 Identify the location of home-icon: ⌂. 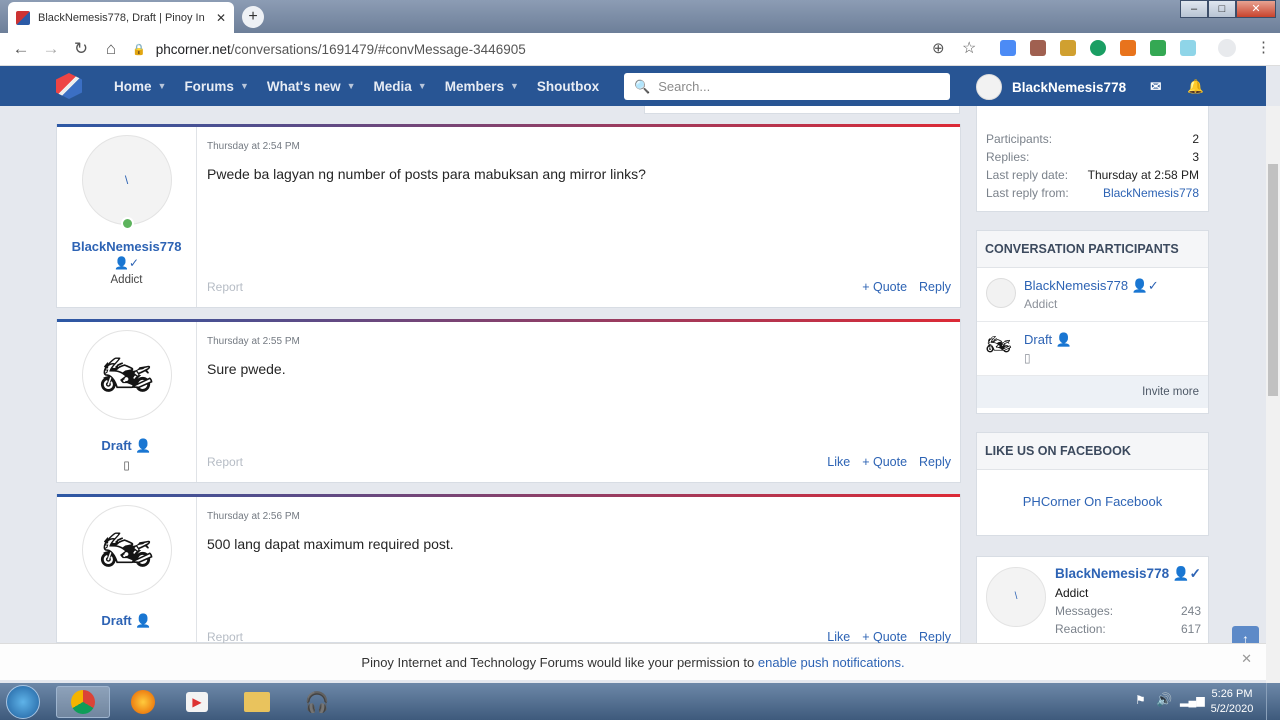
(111, 49).